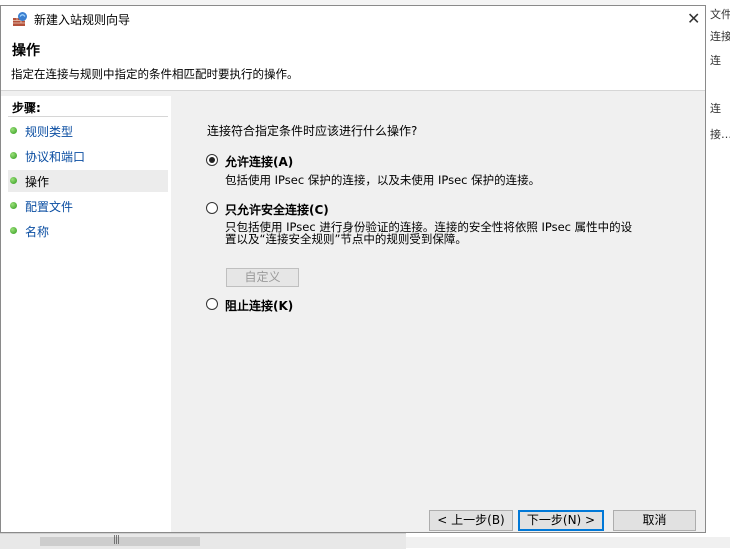 Image resolution: width=730 pixels, height=549 pixels. Describe the element at coordinates (720, 14) in the screenshot. I see `background-text: 文件` at that location.